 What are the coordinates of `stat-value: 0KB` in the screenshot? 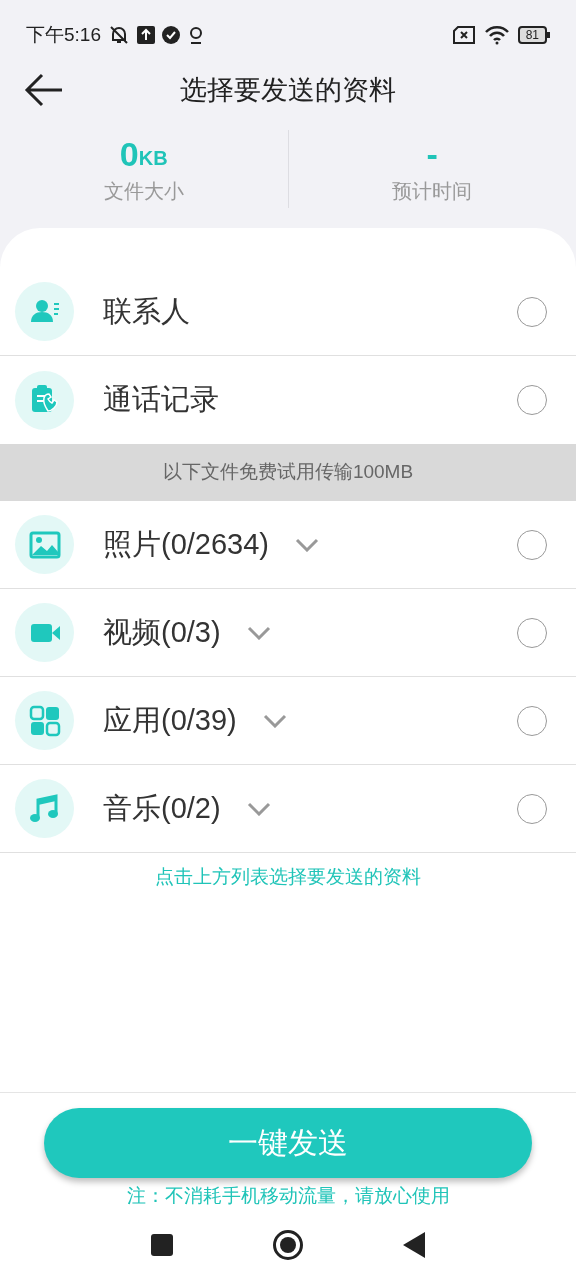 It's located at (143, 154).